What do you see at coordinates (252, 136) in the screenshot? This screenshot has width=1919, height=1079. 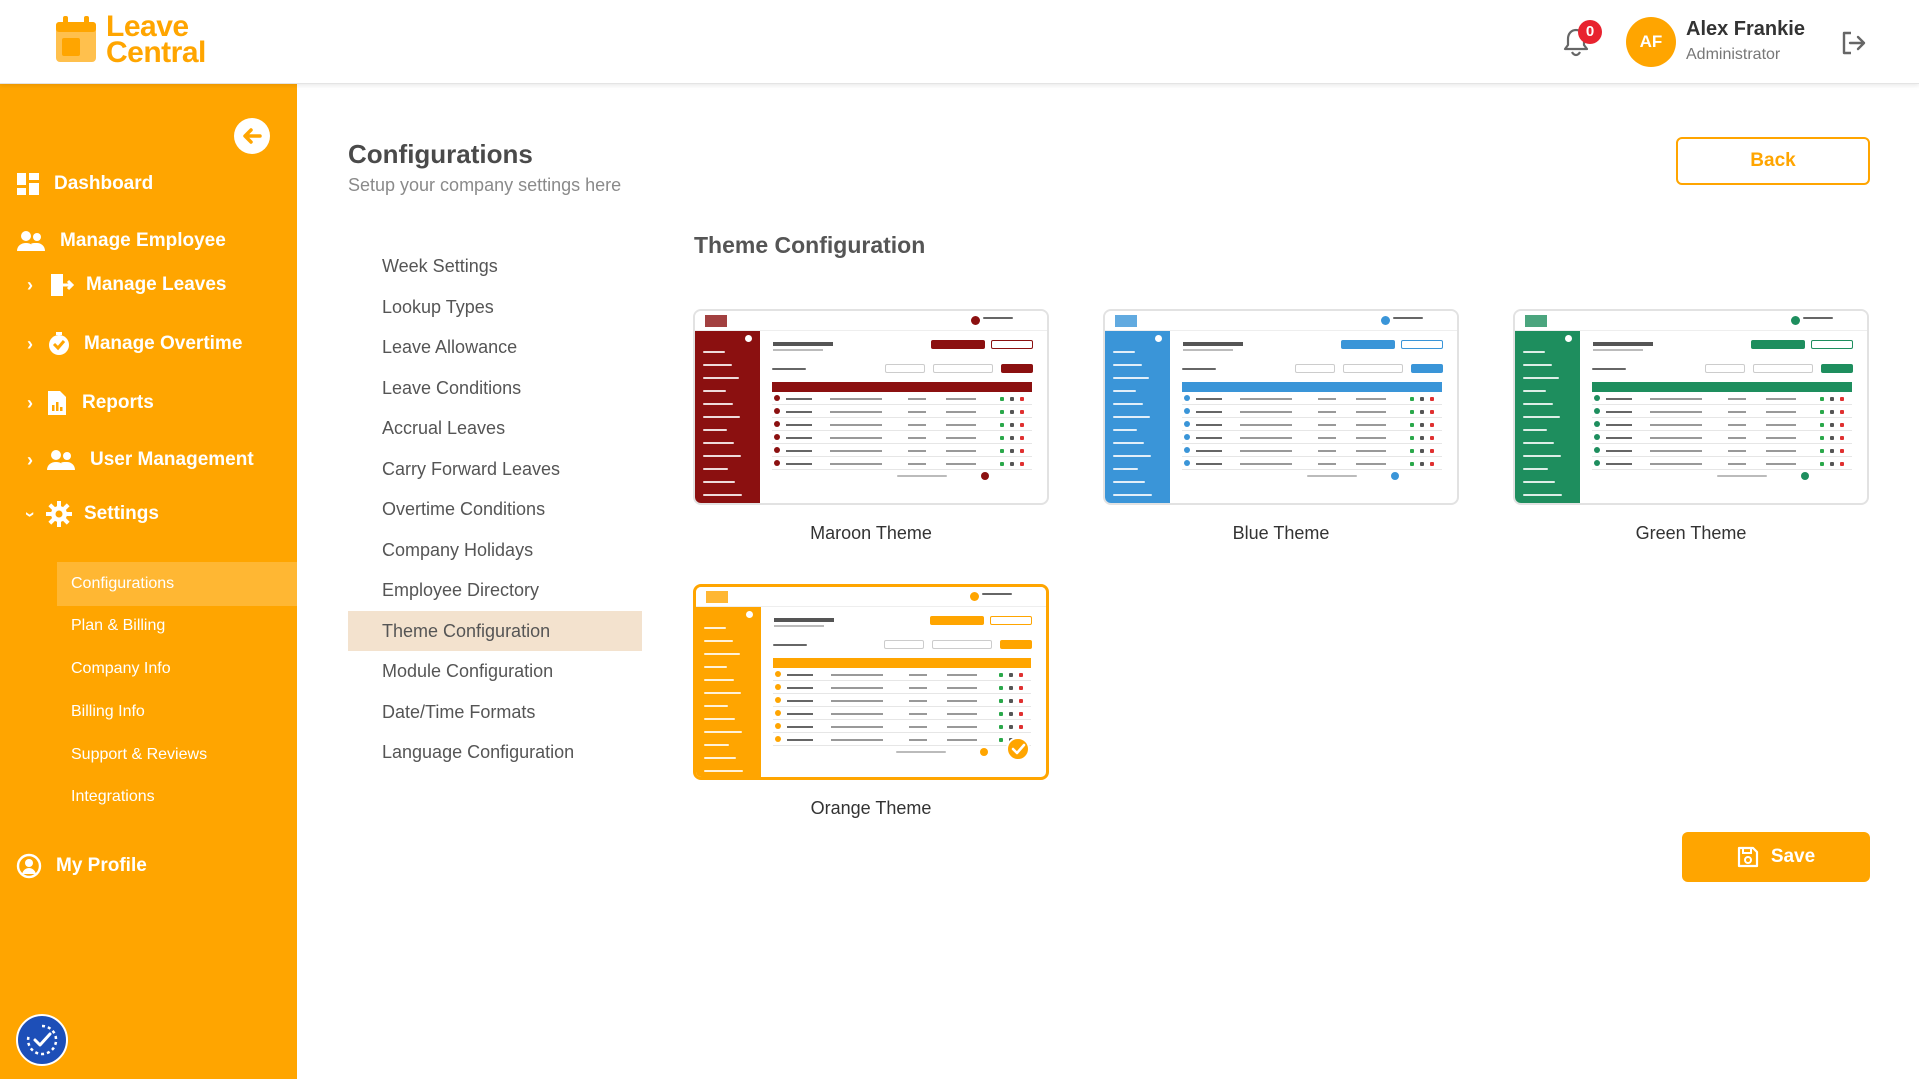 I see `collapse-sidebar-button` at bounding box center [252, 136].